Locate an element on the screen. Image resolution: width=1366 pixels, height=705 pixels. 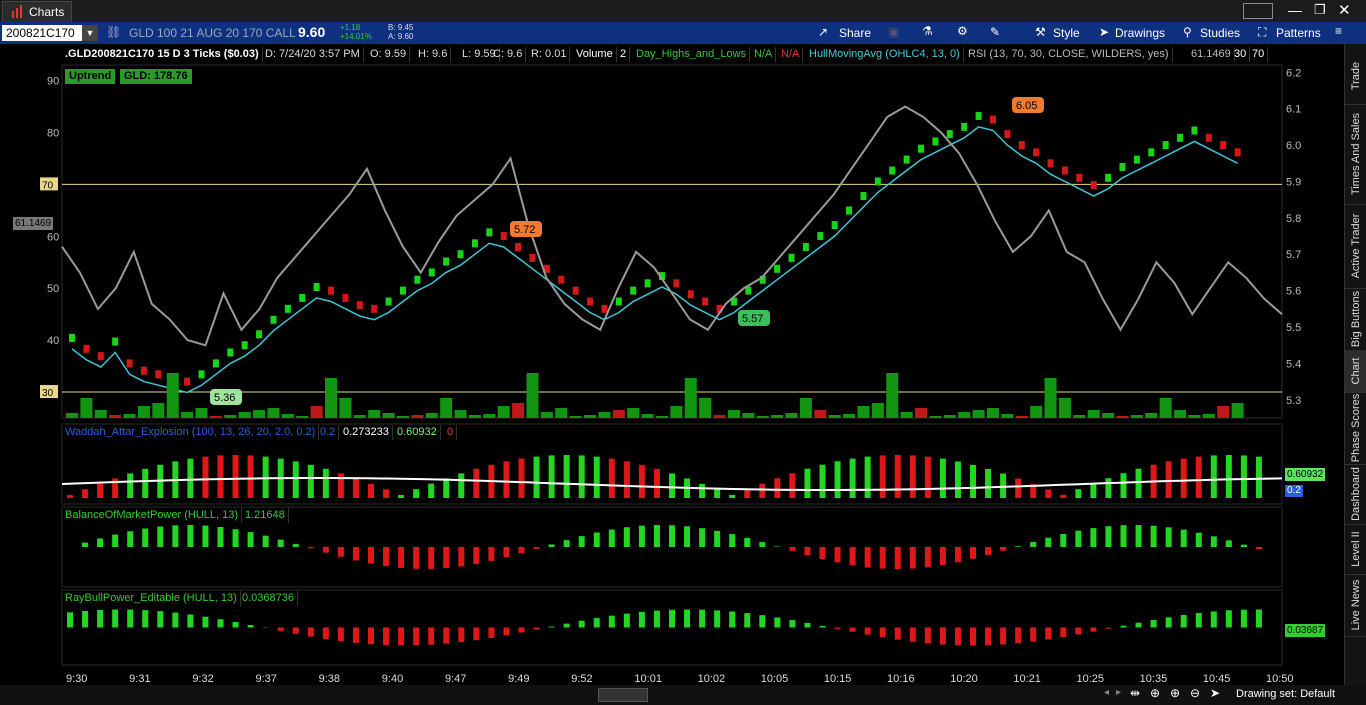
window-layout-icon is located at coordinates (1258, 11).